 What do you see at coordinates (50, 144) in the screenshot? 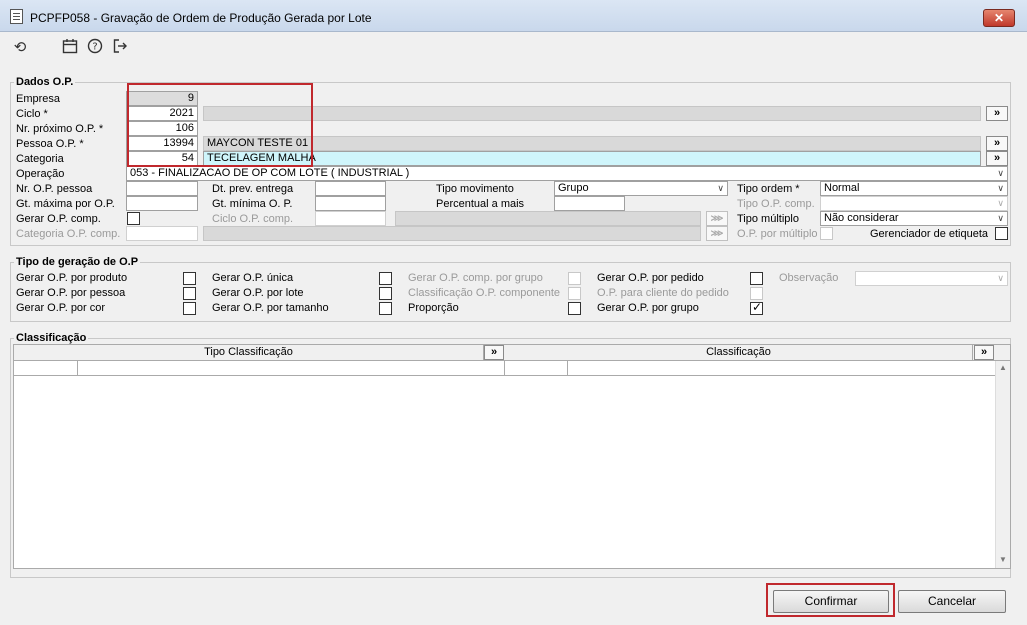
I see `pessoa-label: Pessoa O.P. *` at bounding box center [50, 144].